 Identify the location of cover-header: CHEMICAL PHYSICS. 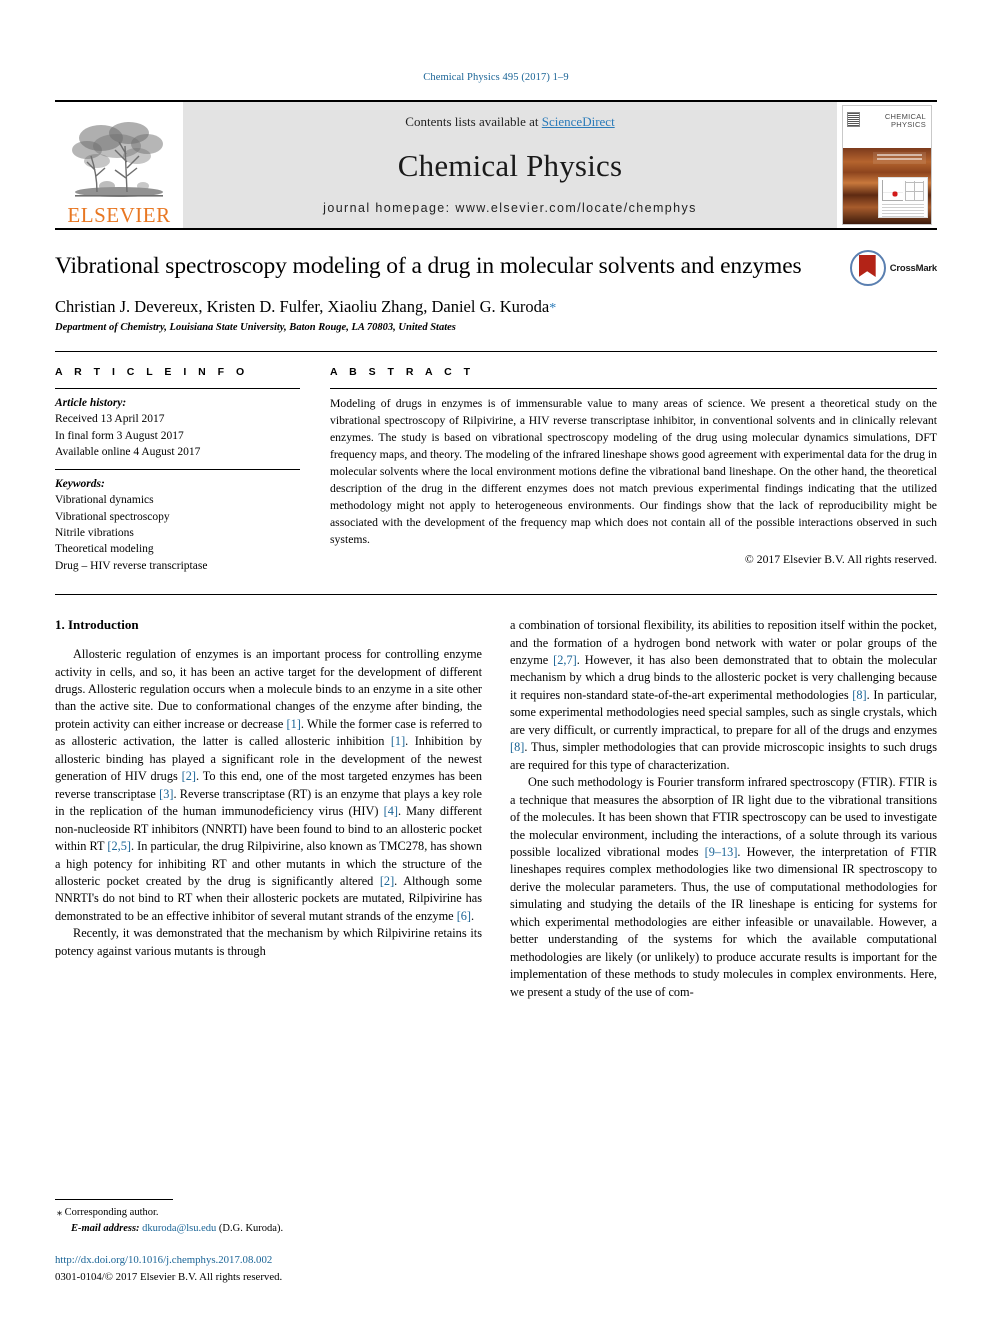
(887, 127).